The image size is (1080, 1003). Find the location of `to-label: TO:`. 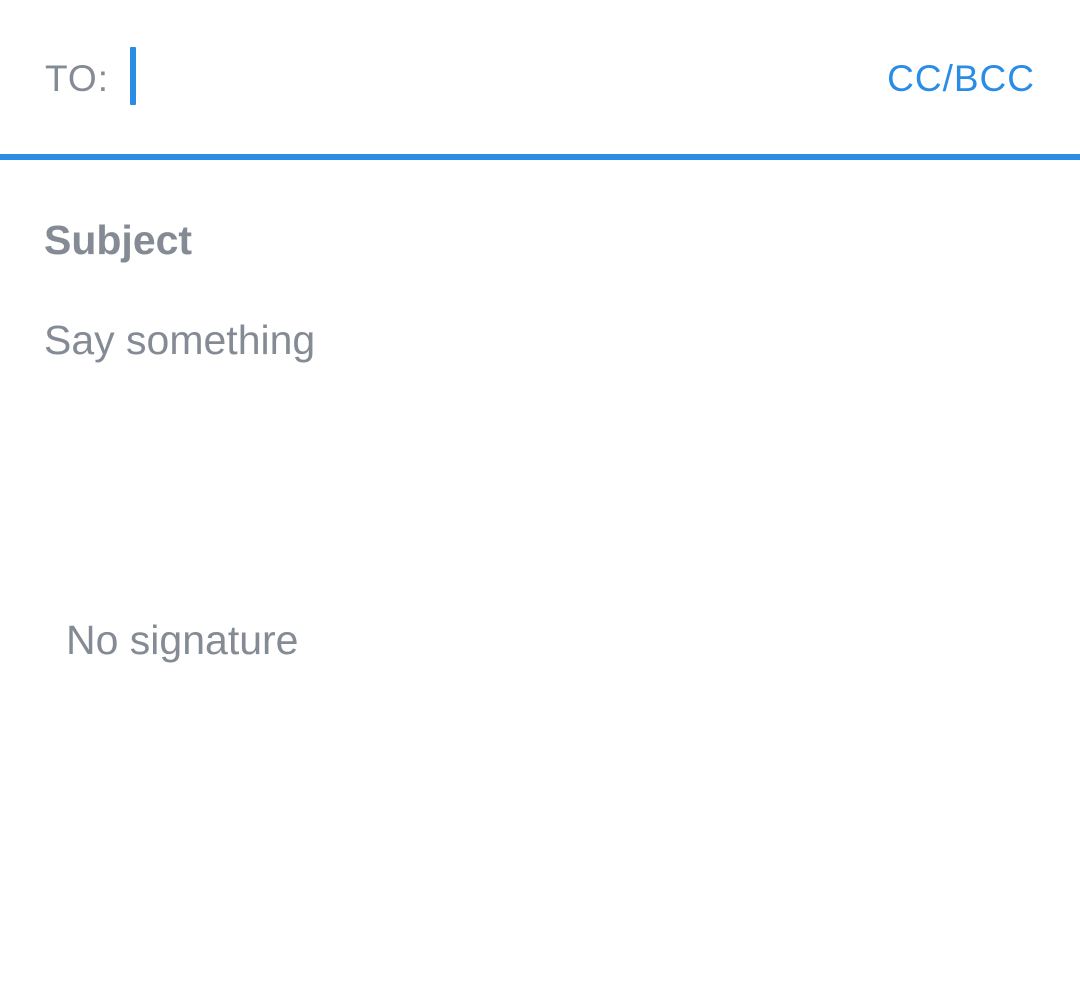

to-label: TO: is located at coordinates (77, 78).